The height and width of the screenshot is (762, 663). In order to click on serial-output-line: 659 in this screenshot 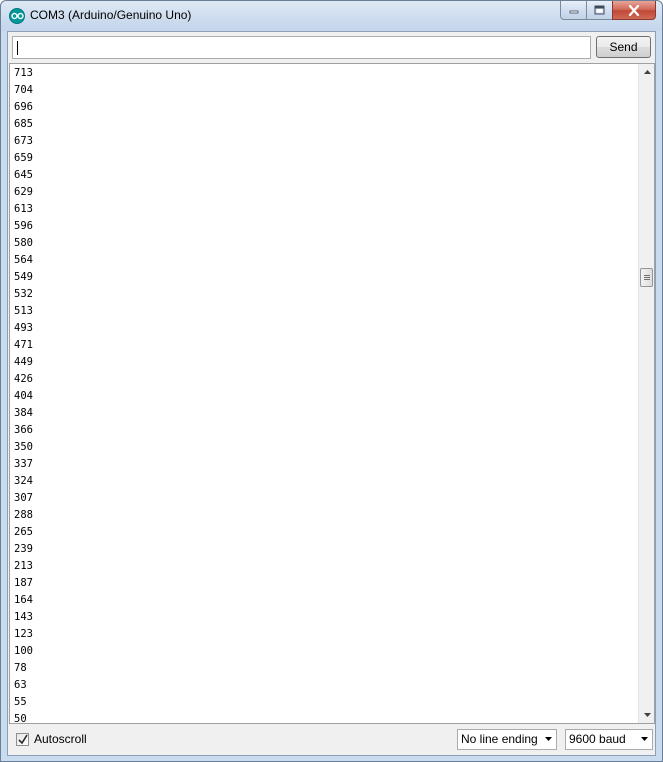, I will do `click(23, 158)`.